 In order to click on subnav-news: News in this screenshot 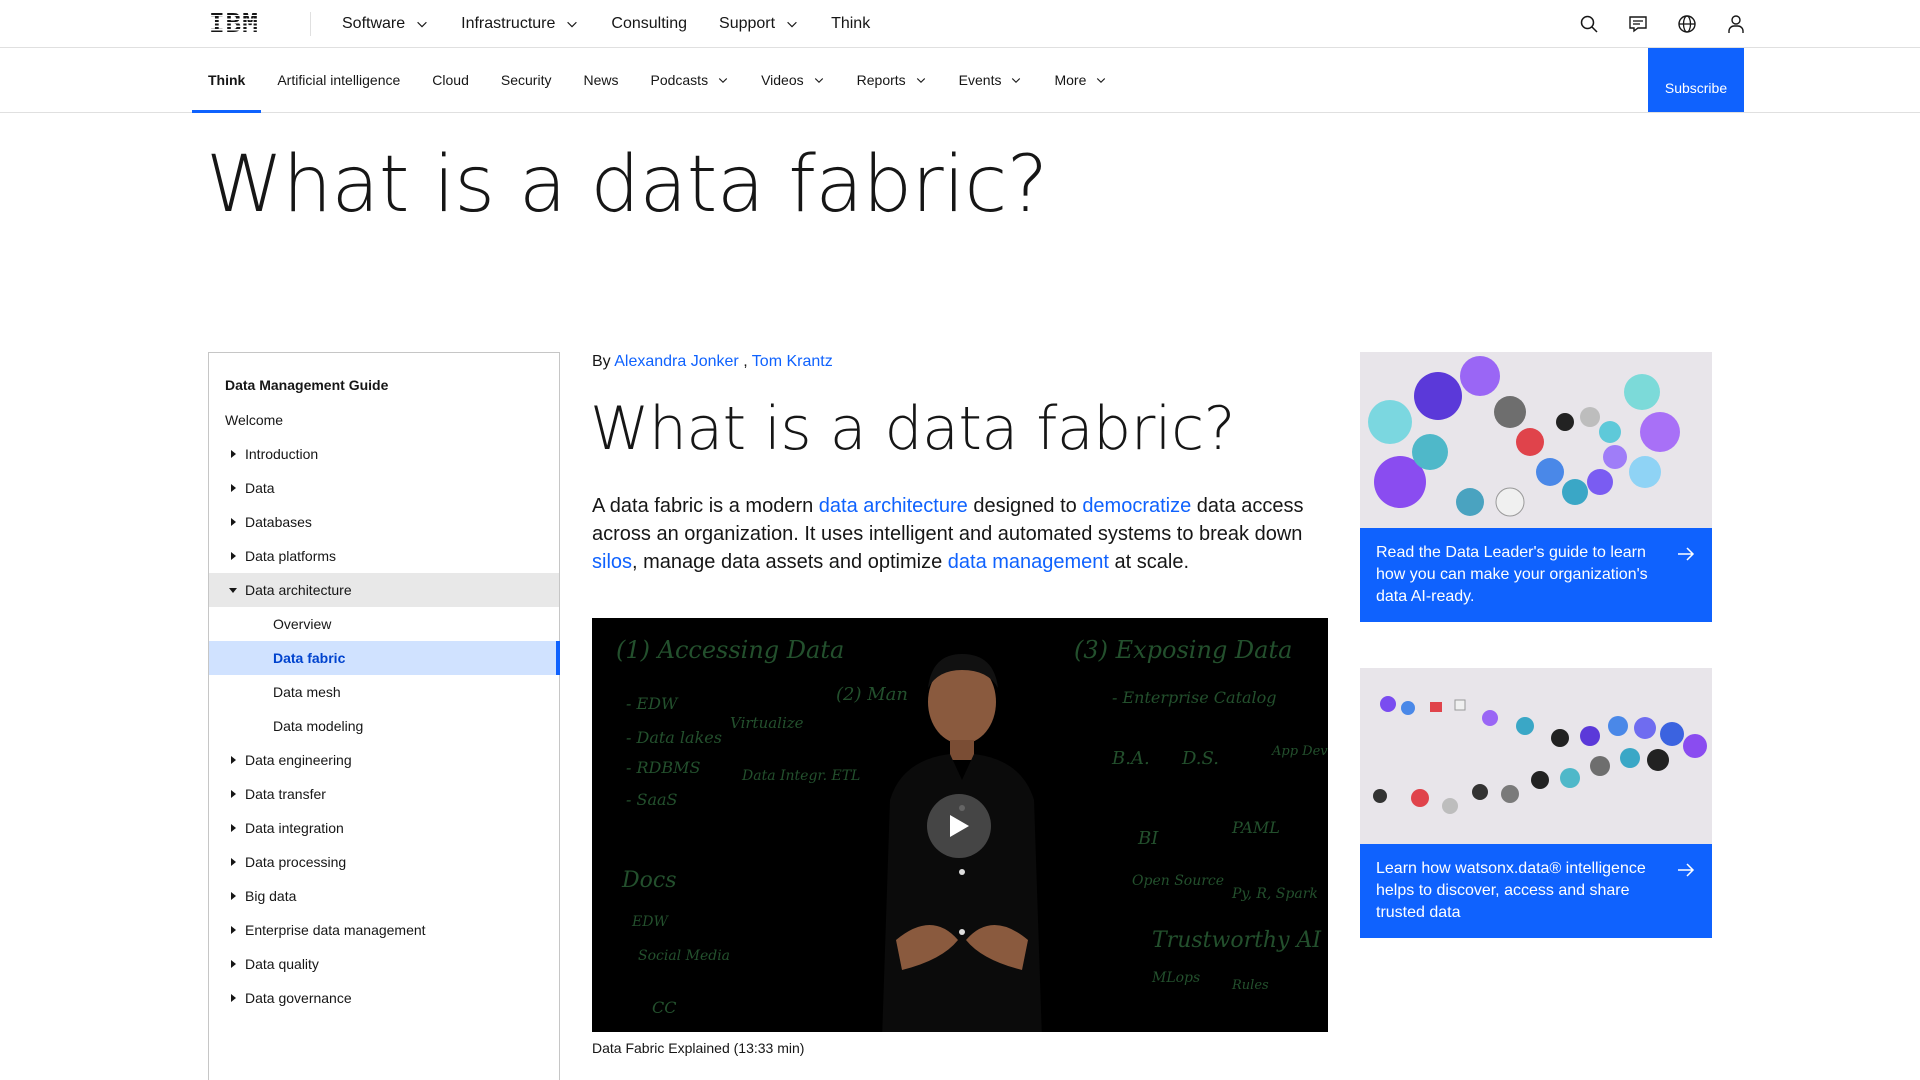, I will do `click(600, 80)`.